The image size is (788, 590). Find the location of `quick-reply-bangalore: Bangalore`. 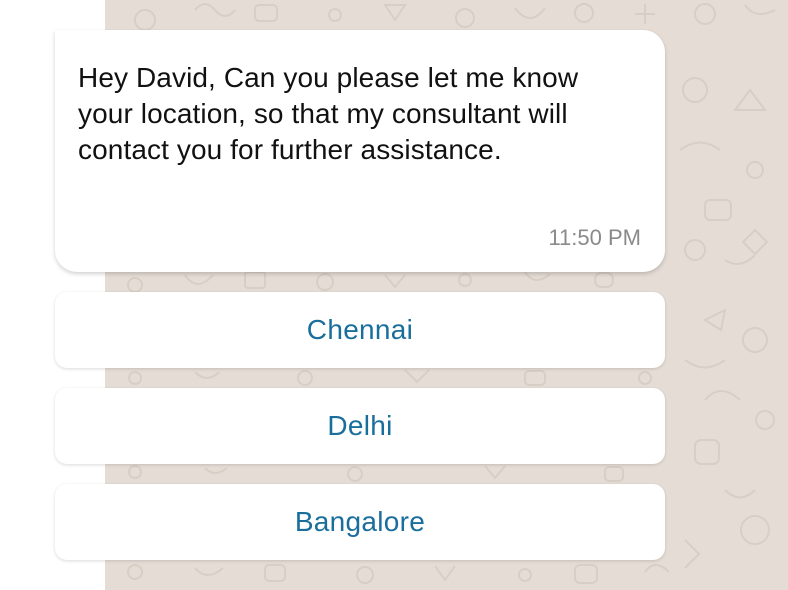

quick-reply-bangalore: Bangalore is located at coordinates (360, 522).